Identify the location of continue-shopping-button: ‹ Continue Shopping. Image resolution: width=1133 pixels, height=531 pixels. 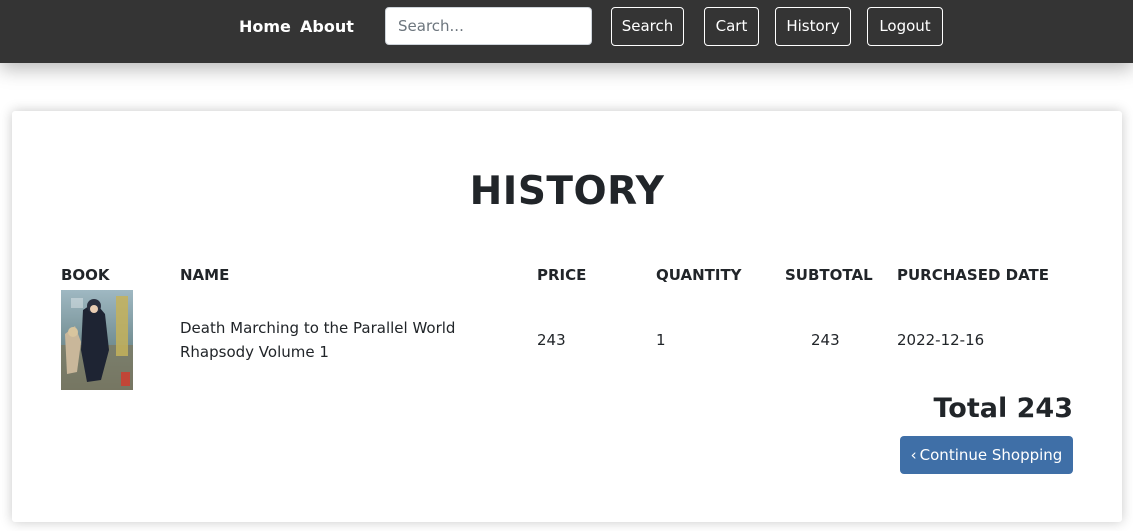
(986, 455).